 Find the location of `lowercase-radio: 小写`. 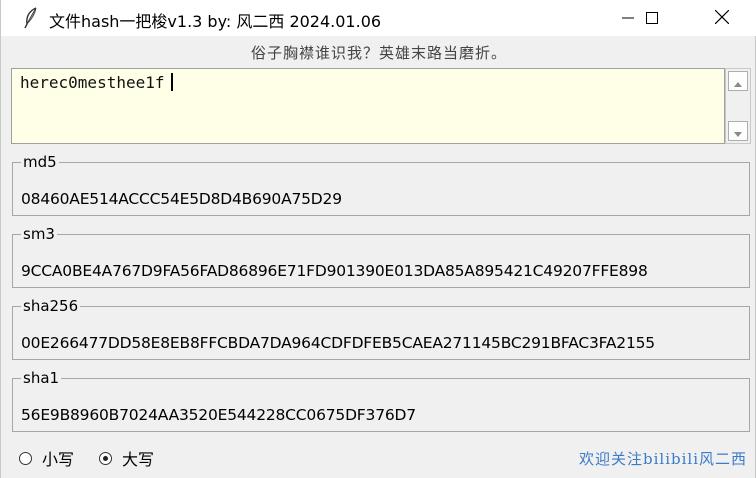

lowercase-radio: 小写 is located at coordinates (46, 458).